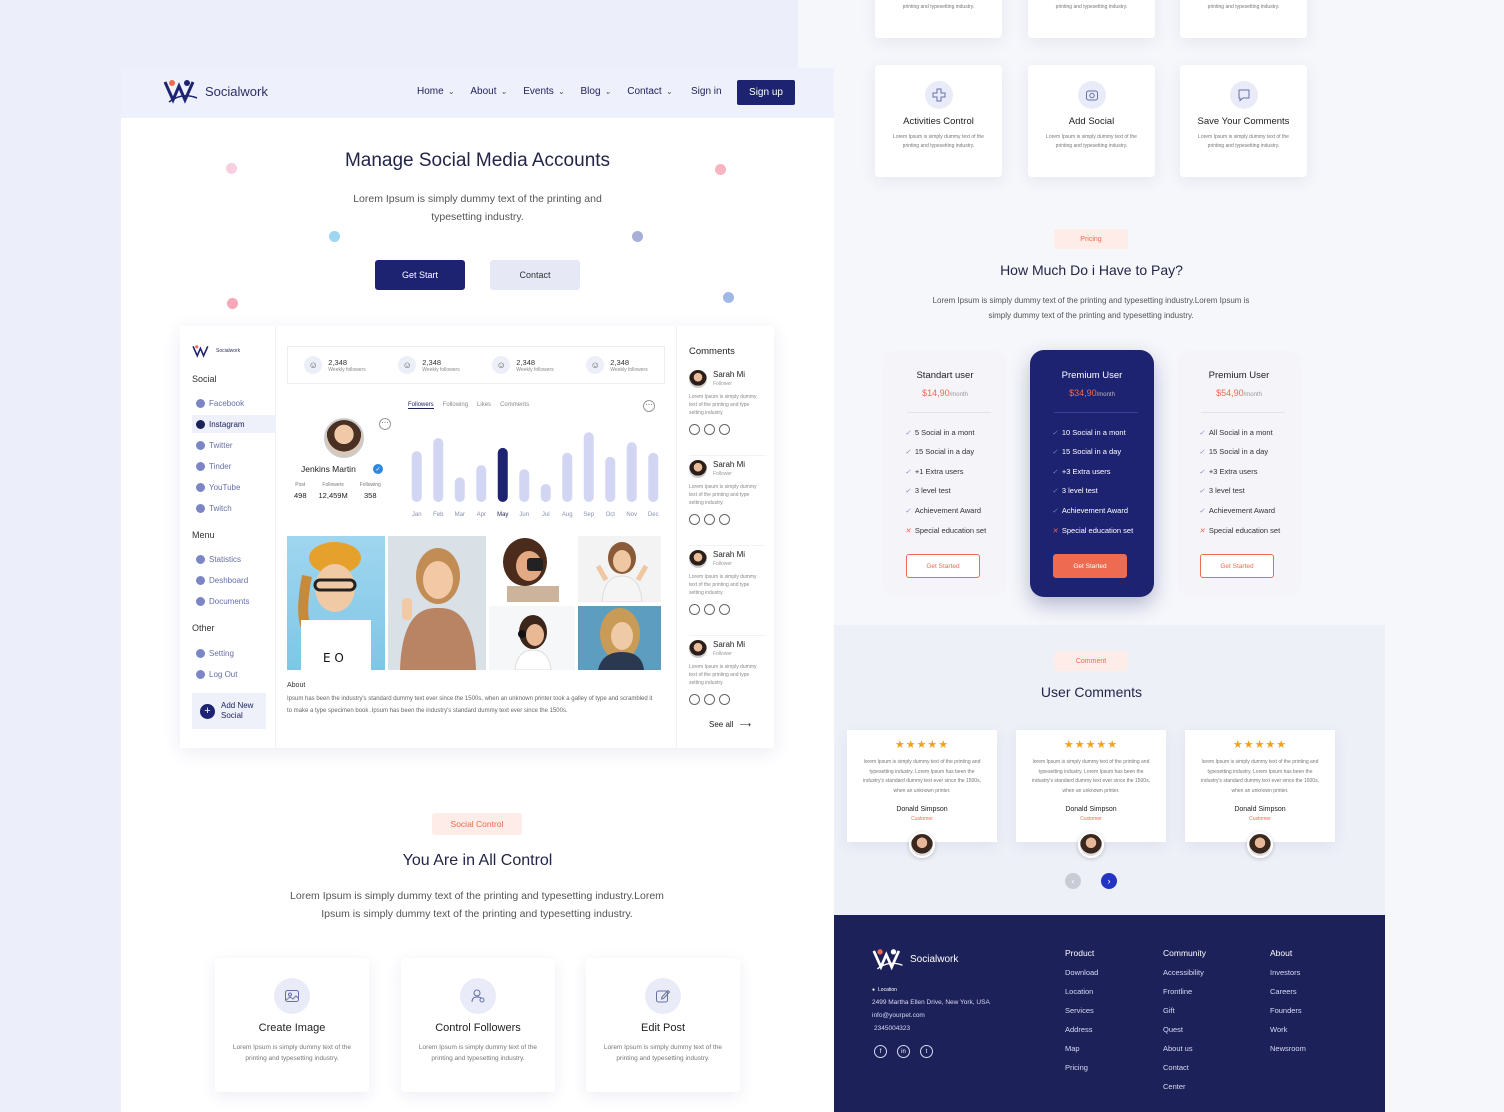  I want to click on tab-followers: Followers, so click(421, 405).